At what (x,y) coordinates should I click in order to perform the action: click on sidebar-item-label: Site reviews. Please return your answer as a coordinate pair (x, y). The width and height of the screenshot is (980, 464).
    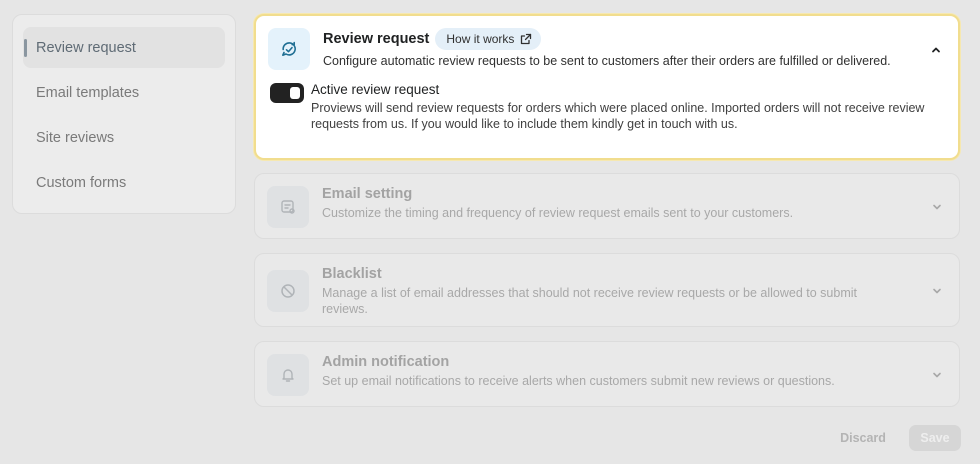
    Looking at the image, I should click on (75, 137).